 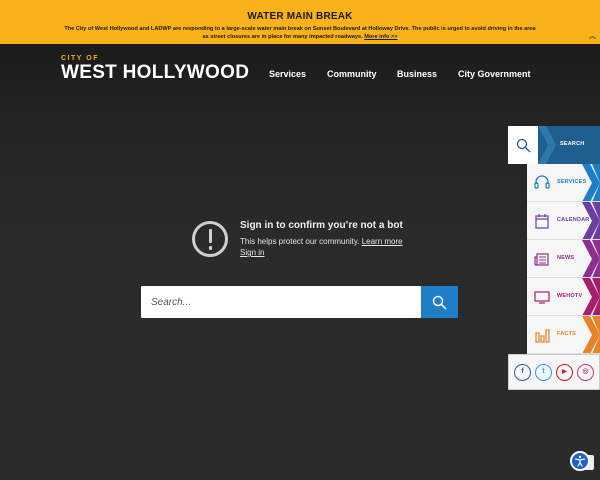 I want to click on chevron-up-double-icon: ︽, so click(x=592, y=37).